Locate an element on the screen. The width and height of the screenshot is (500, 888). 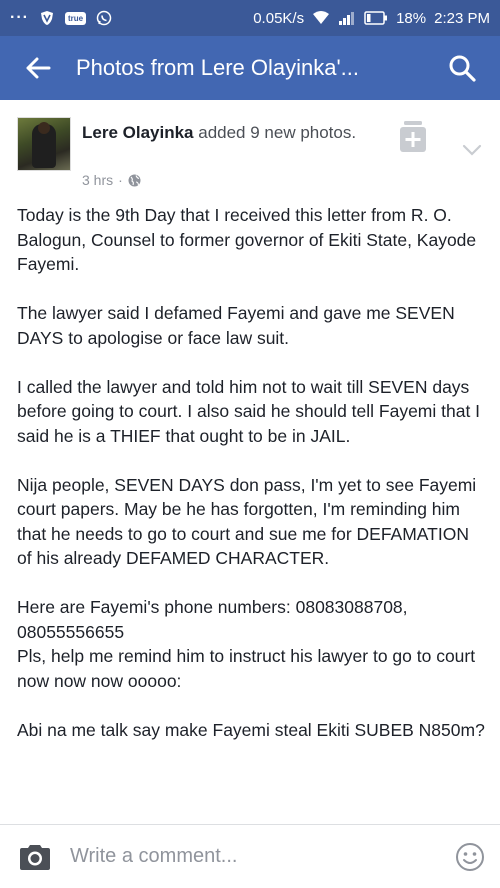
back-button is located at coordinates (38, 68).